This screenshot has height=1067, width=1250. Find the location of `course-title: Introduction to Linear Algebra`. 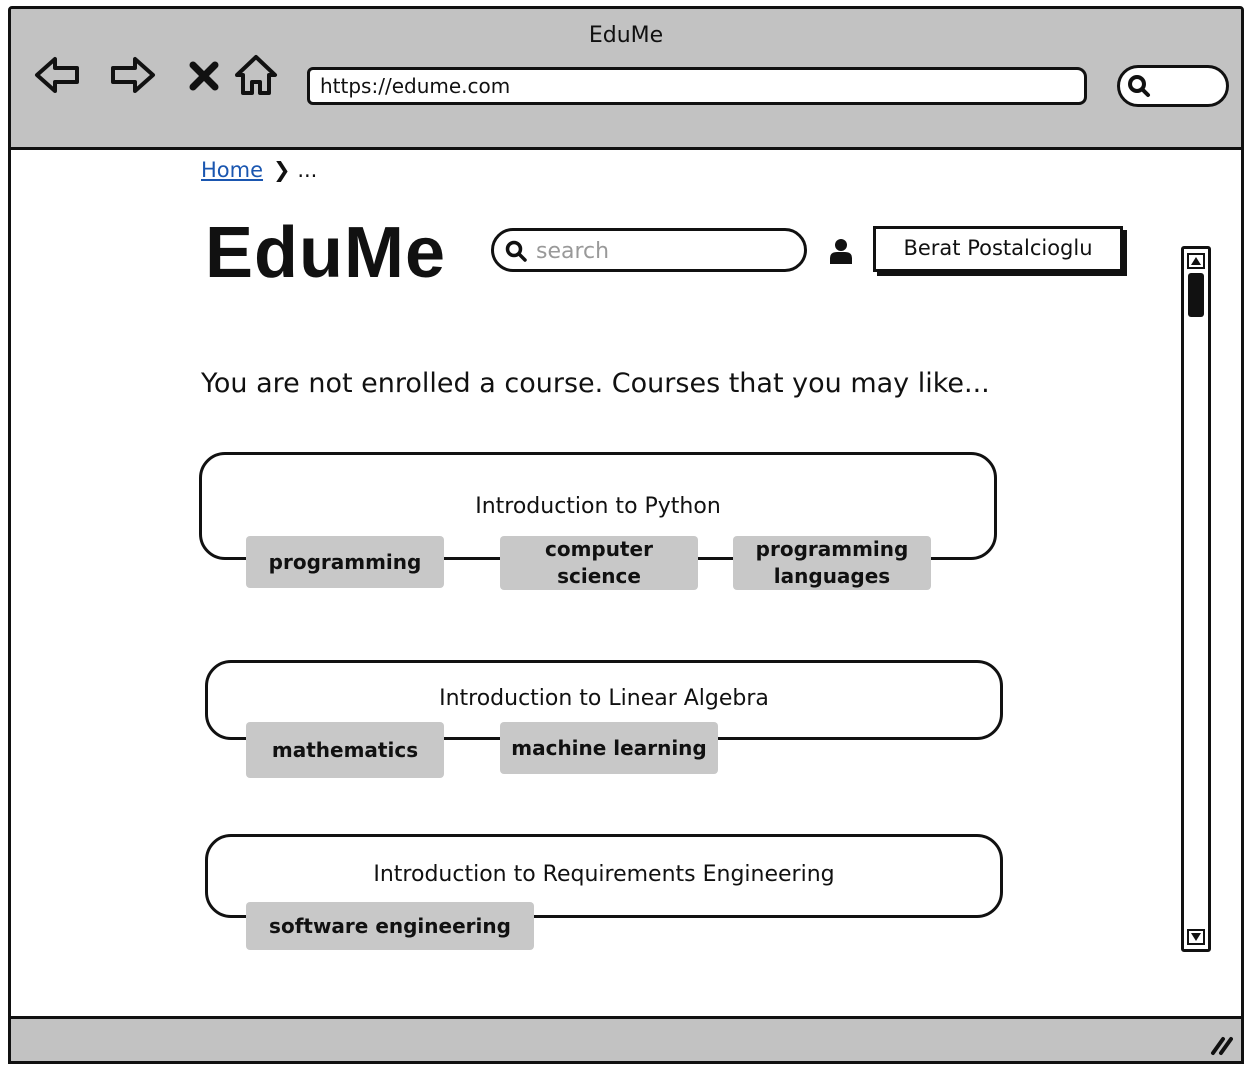

course-title: Introduction to Linear Algebra is located at coordinates (604, 698).